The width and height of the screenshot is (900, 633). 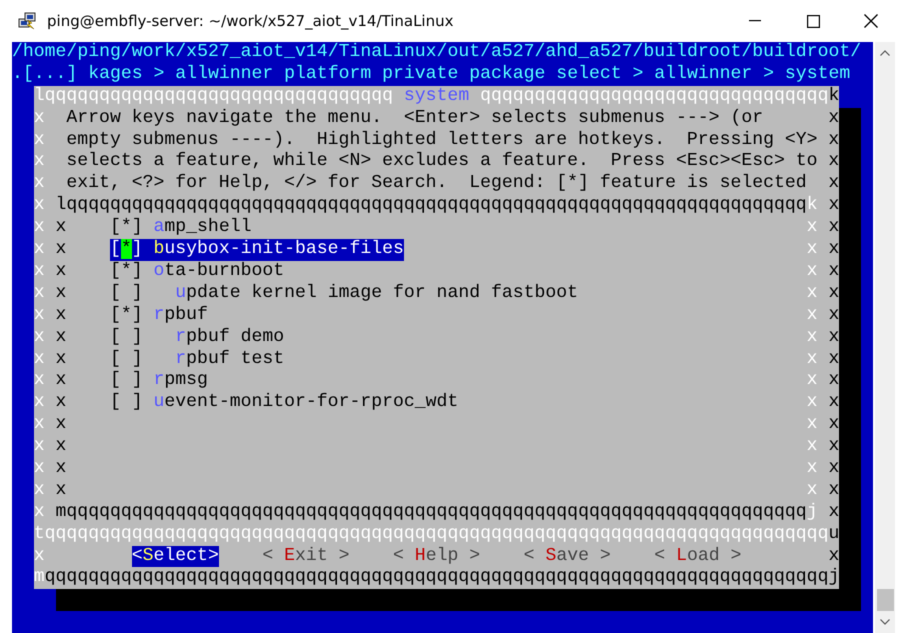 What do you see at coordinates (250, 21) in the screenshot?
I see `window-title: ping@embfly-server: ~/work/x527_aiot_v14/TinaLinux` at bounding box center [250, 21].